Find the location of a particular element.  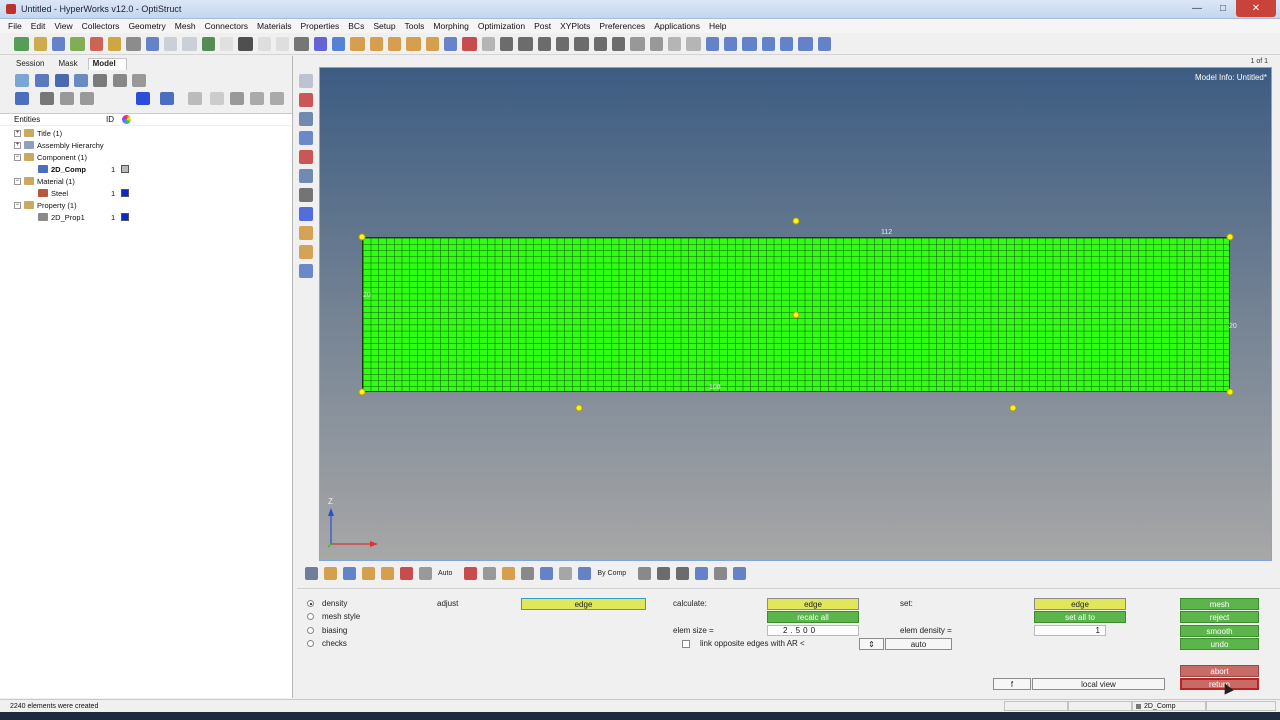

menu-help: Help is located at coordinates (717, 26).